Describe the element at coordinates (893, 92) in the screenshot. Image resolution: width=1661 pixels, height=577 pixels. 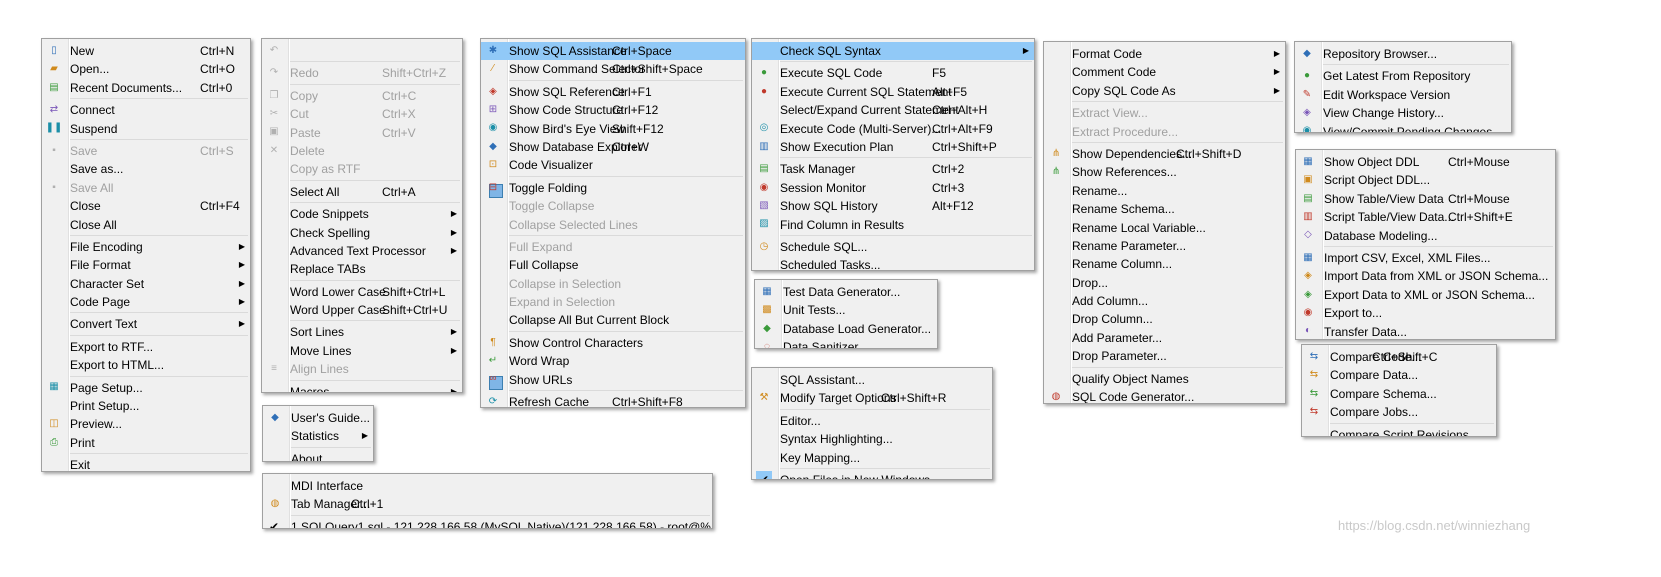
I see `sql-item-execute-current-sql-statement: ● Execute Current SQL Statement Alt+F5` at that location.